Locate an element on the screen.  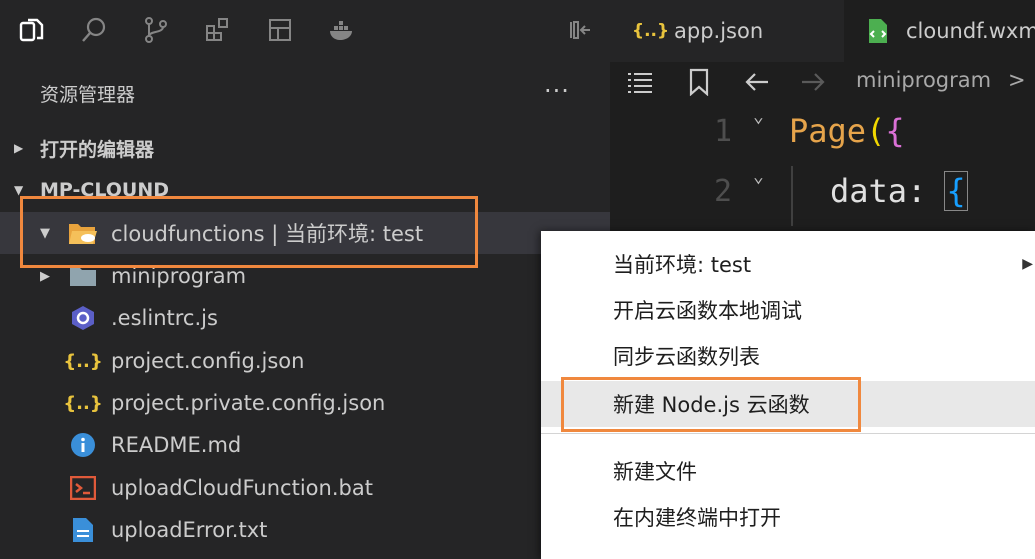
code-line-2: data: { is located at coordinates (899, 191).